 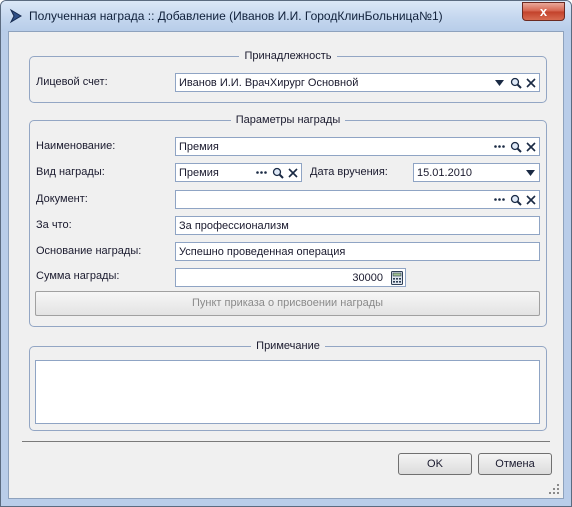 What do you see at coordinates (357, 199) in the screenshot?
I see `document-field` at bounding box center [357, 199].